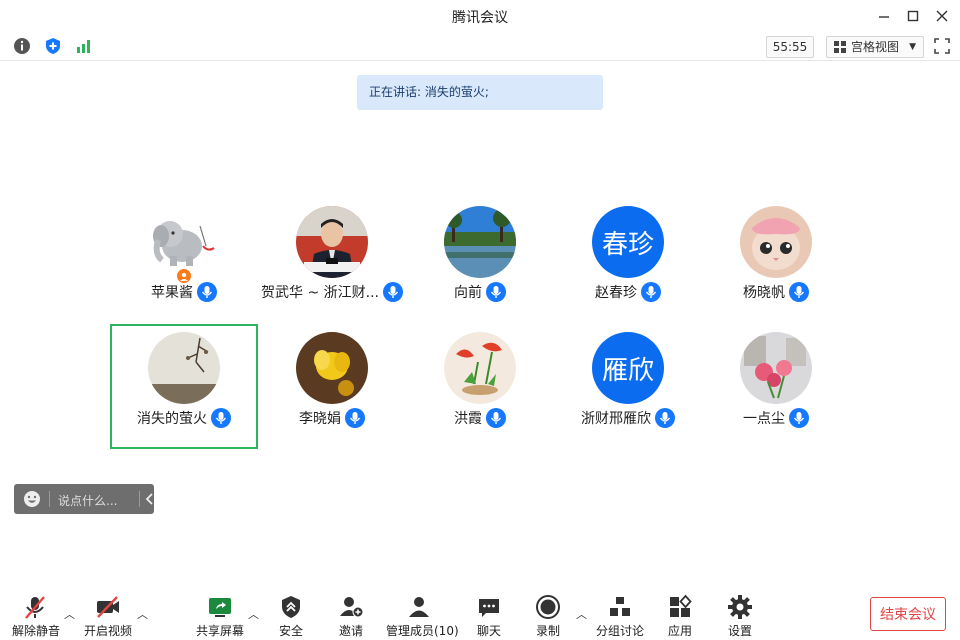 This screenshot has height=640, width=960. I want to click on close-button, so click(942, 16).